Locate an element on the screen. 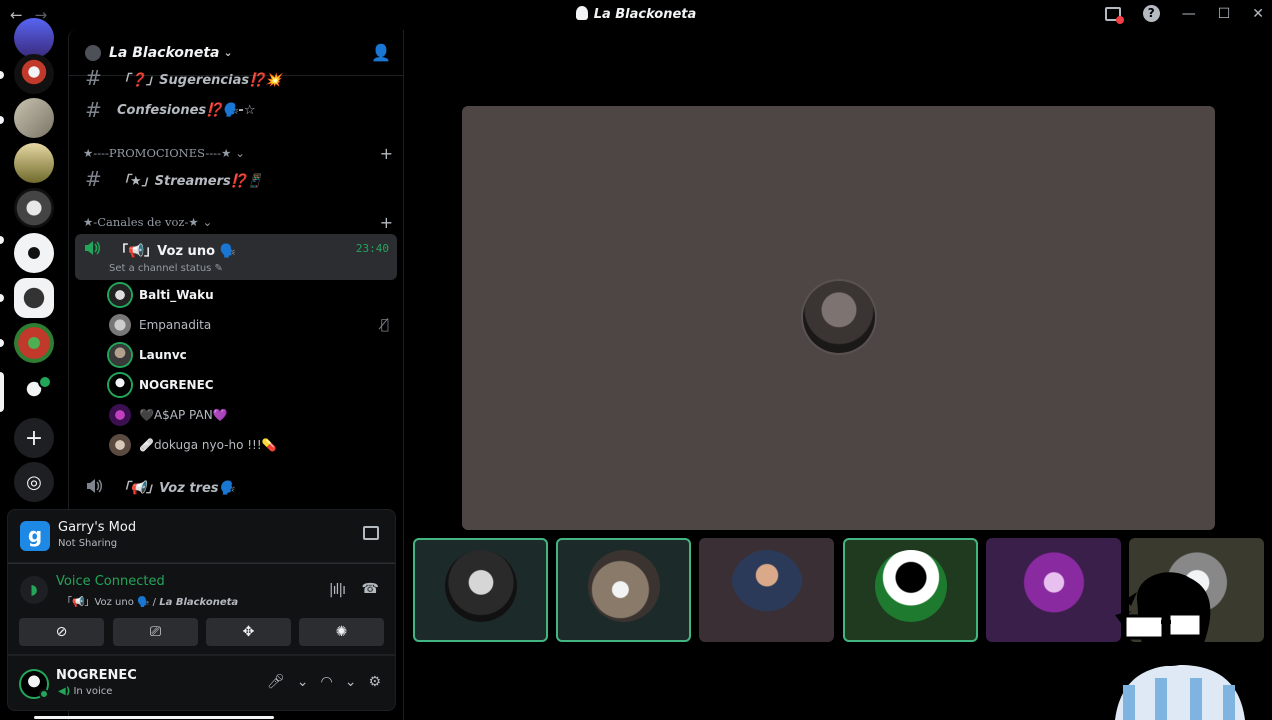  inbox-icon is located at coordinates (1114, 15).